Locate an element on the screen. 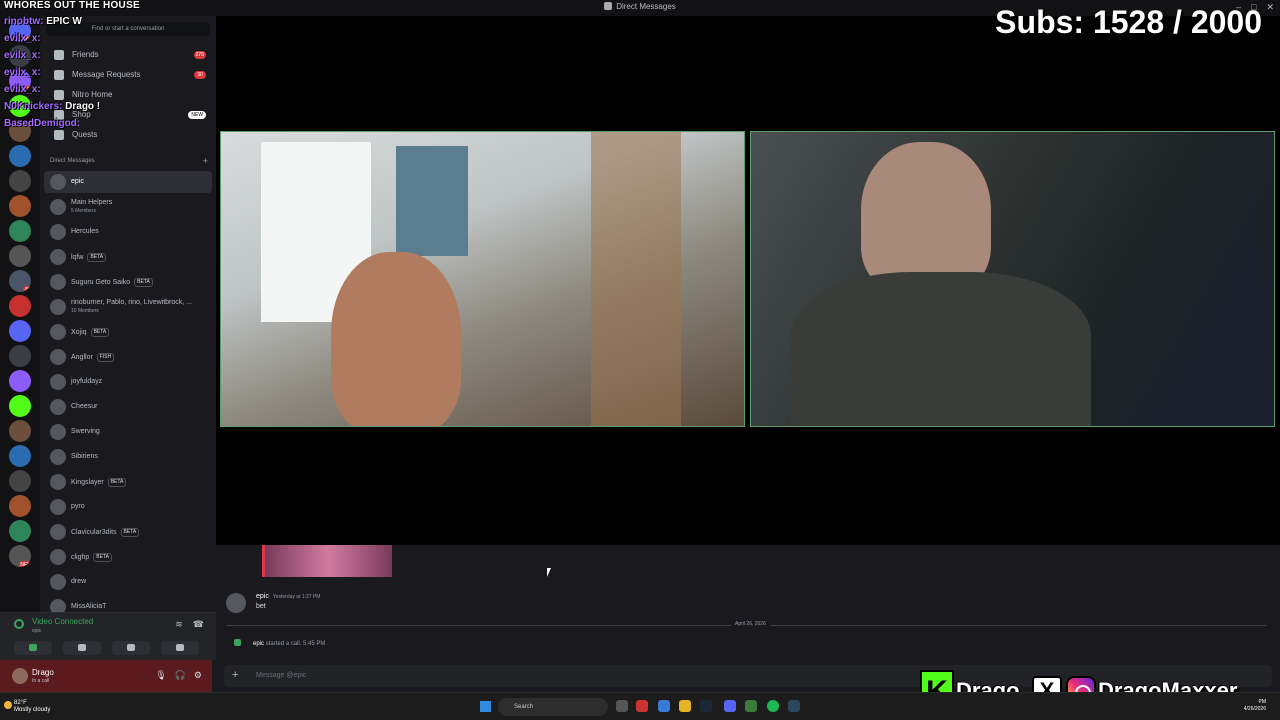 The height and width of the screenshot is (720, 1280). call-author: epic is located at coordinates (258, 644).